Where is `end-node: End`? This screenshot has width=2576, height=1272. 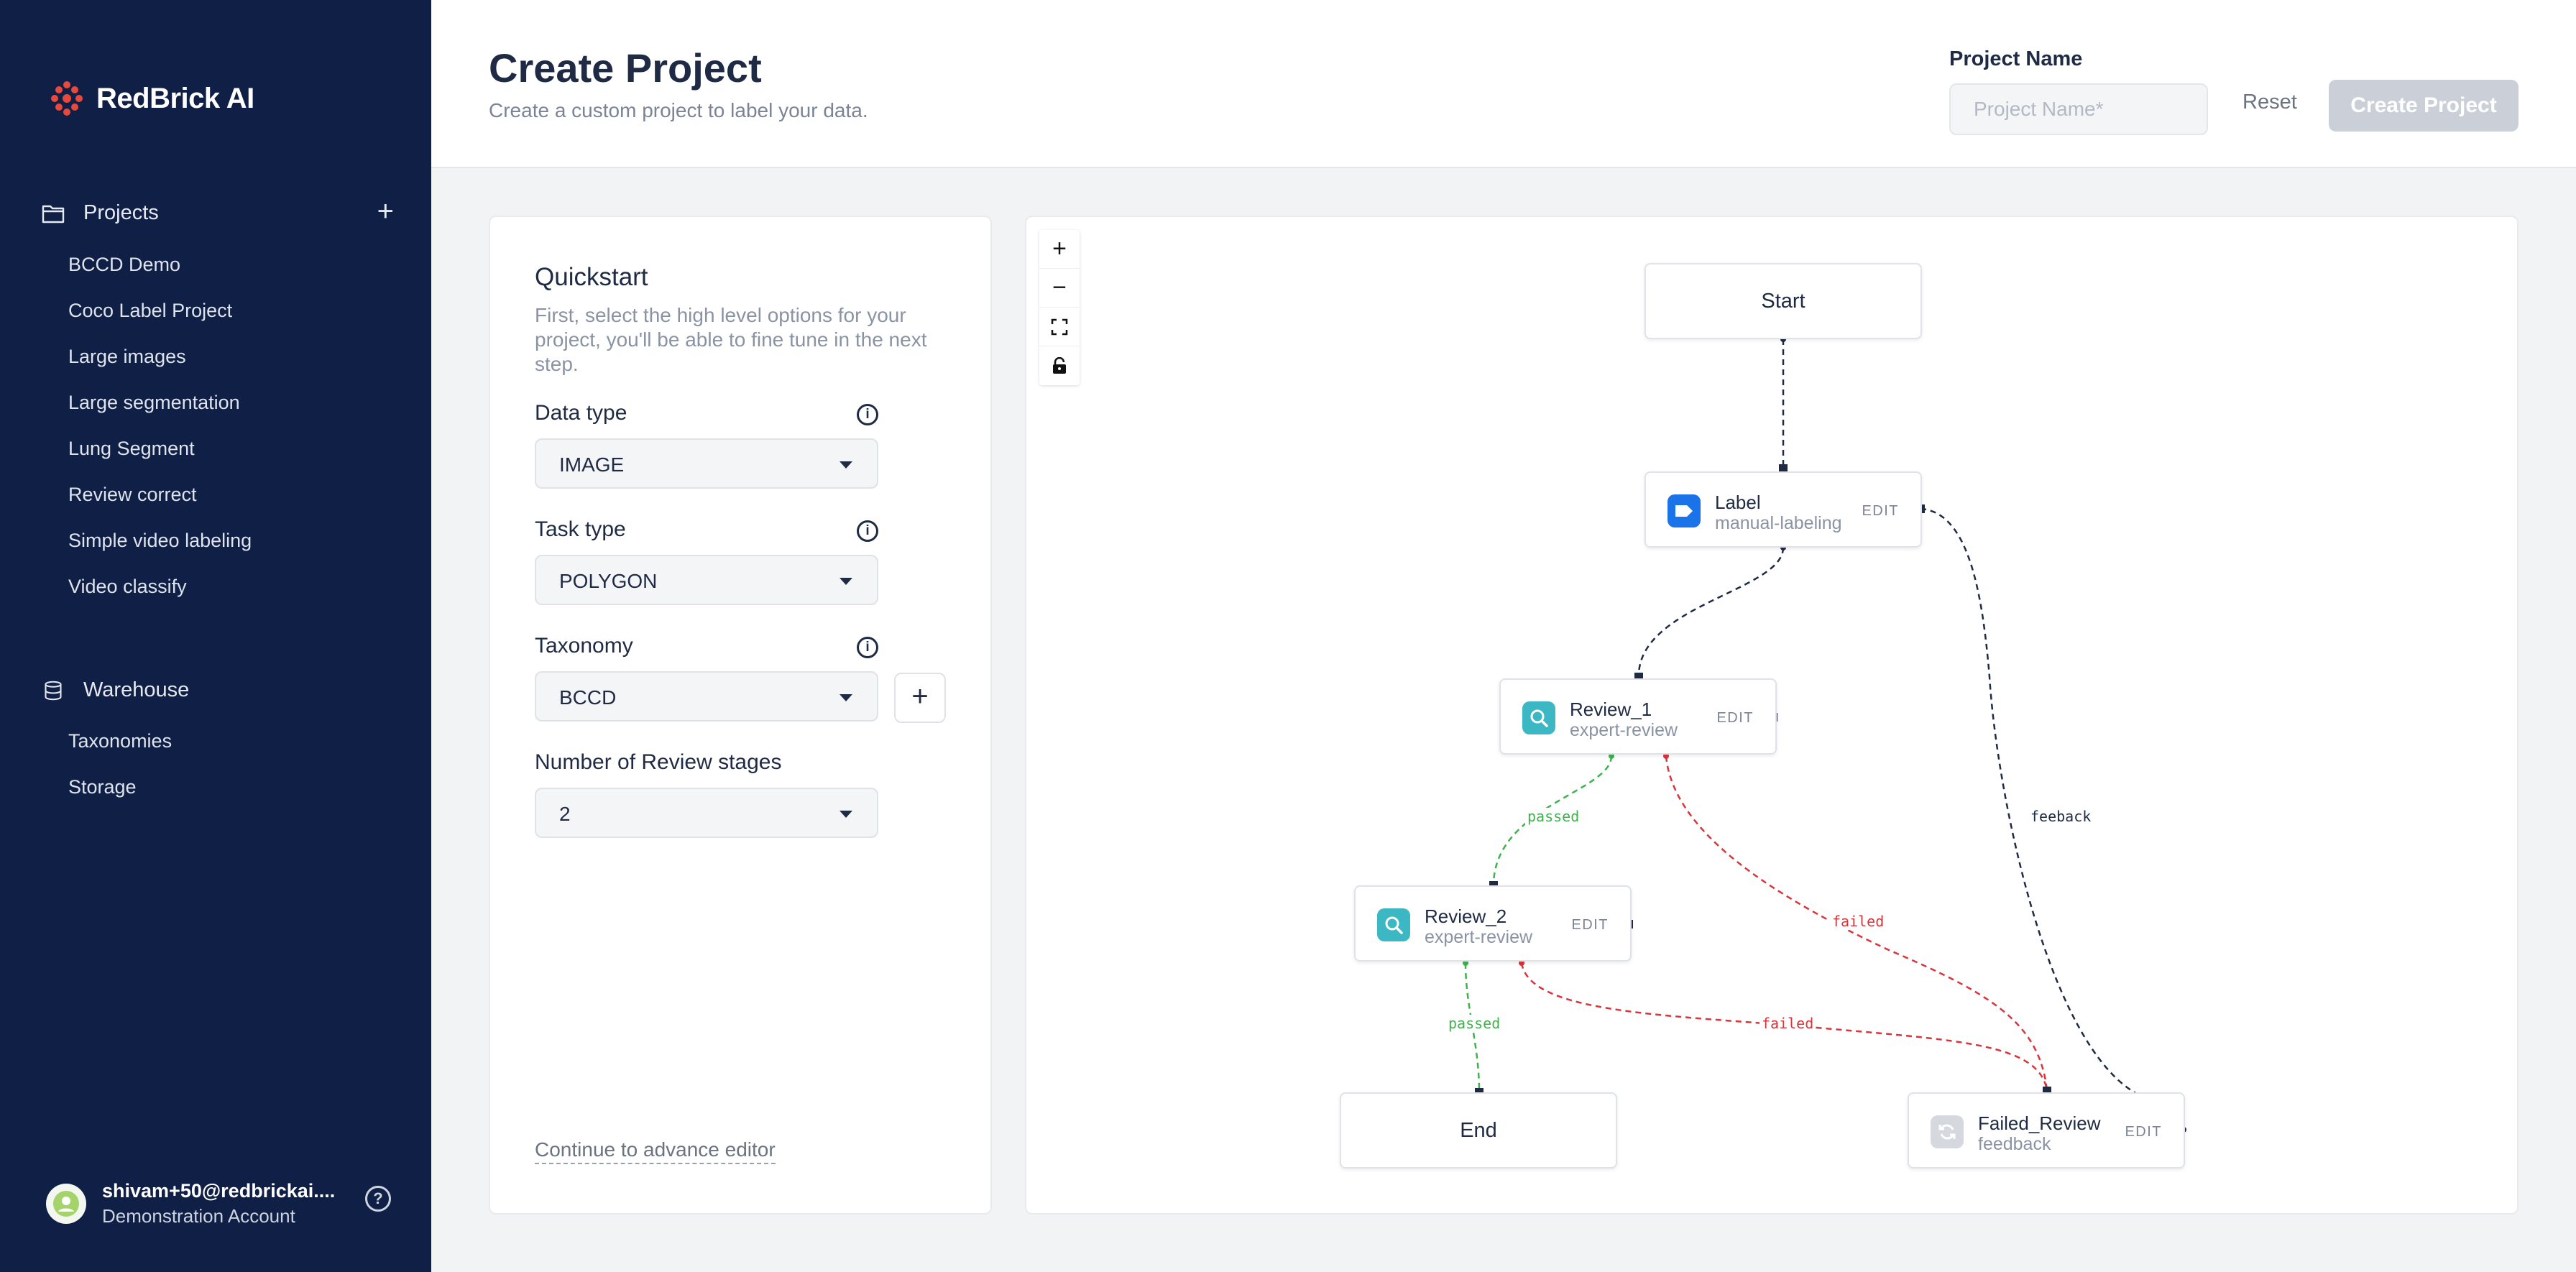 end-node: End is located at coordinates (1478, 1130).